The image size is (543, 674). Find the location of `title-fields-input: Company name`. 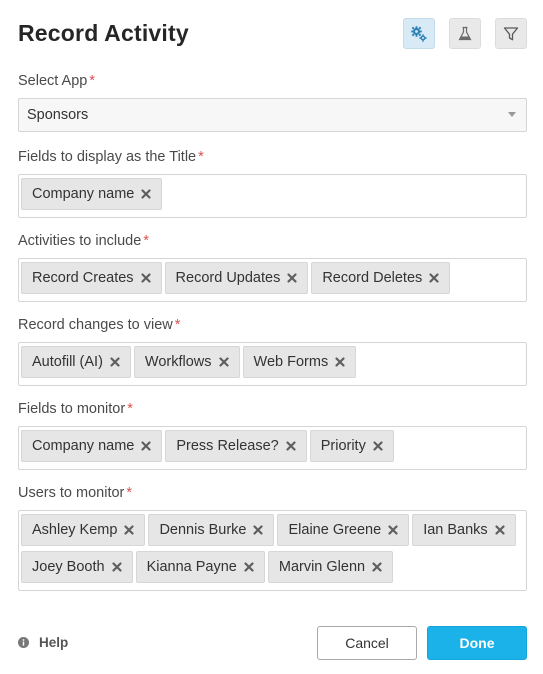

title-fields-input: Company name is located at coordinates (272, 196).